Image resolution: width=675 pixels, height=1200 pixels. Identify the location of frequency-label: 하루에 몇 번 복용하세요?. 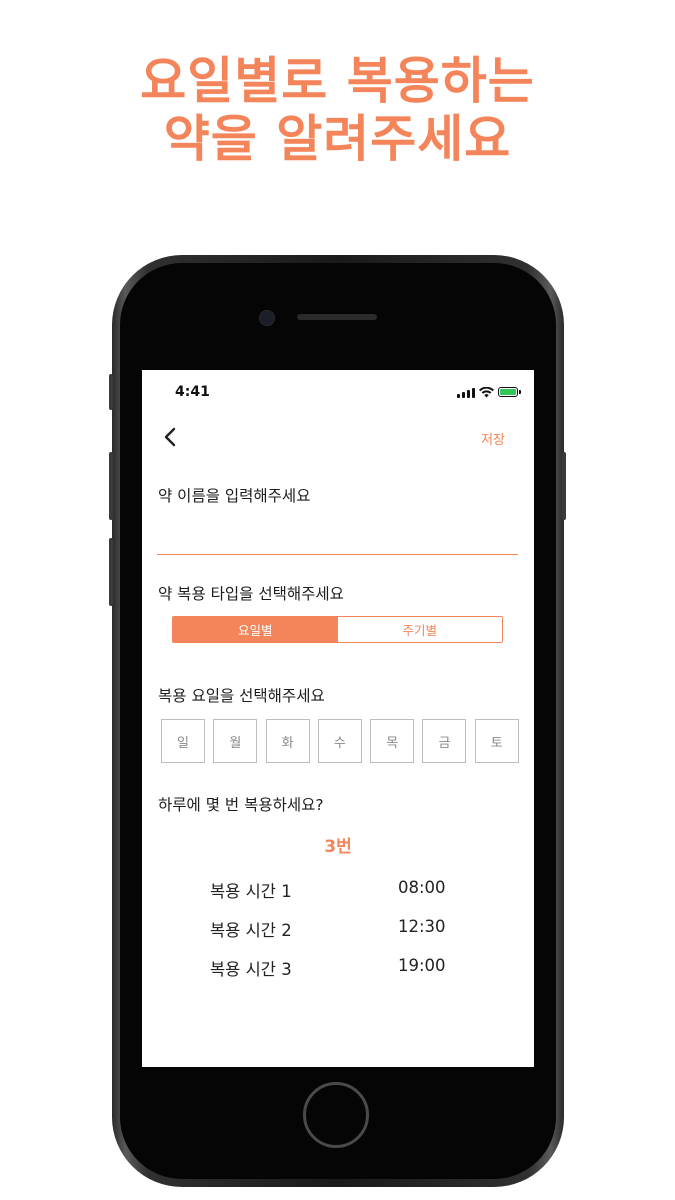
(241, 805).